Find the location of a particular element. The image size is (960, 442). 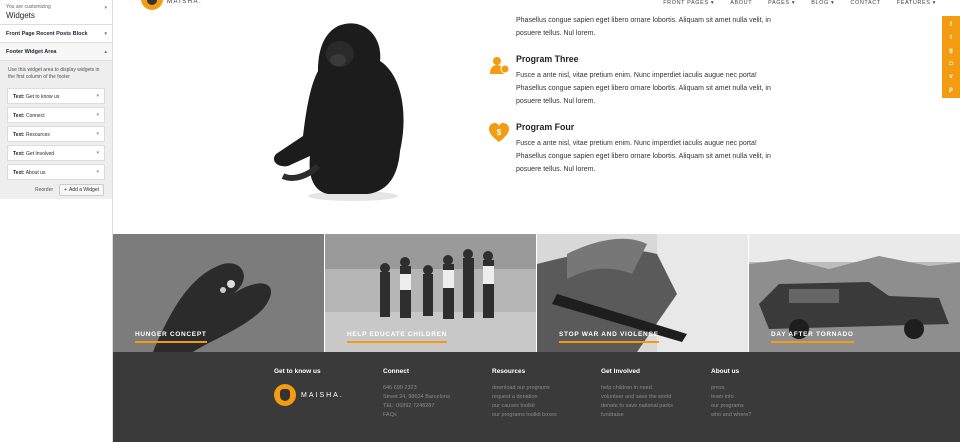

monkey-logo-icon is located at coordinates (285, 395).